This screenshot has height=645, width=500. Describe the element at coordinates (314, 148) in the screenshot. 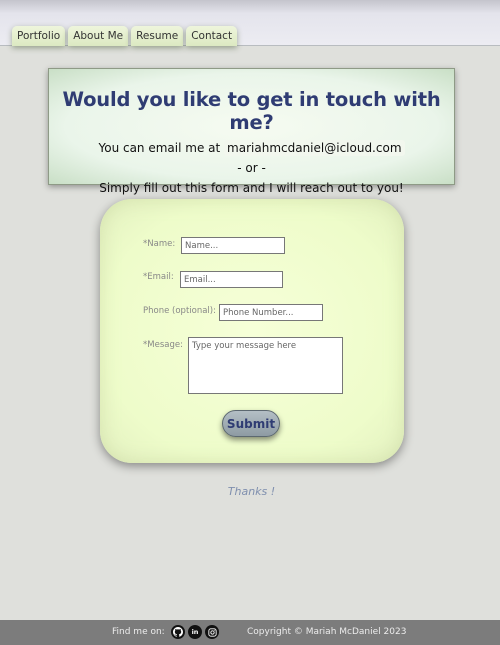

I see `email-address: mariahmcdaniel@icloud.com` at that location.